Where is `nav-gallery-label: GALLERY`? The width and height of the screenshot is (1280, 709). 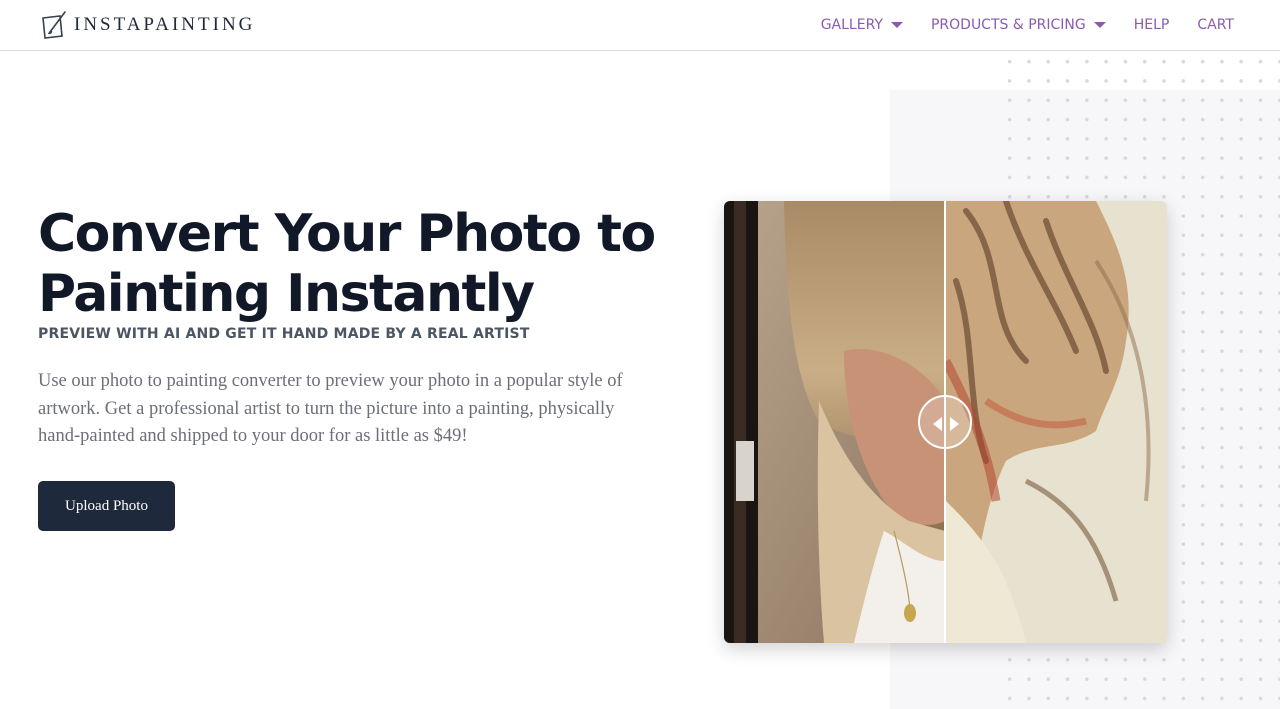 nav-gallery-label: GALLERY is located at coordinates (851, 25).